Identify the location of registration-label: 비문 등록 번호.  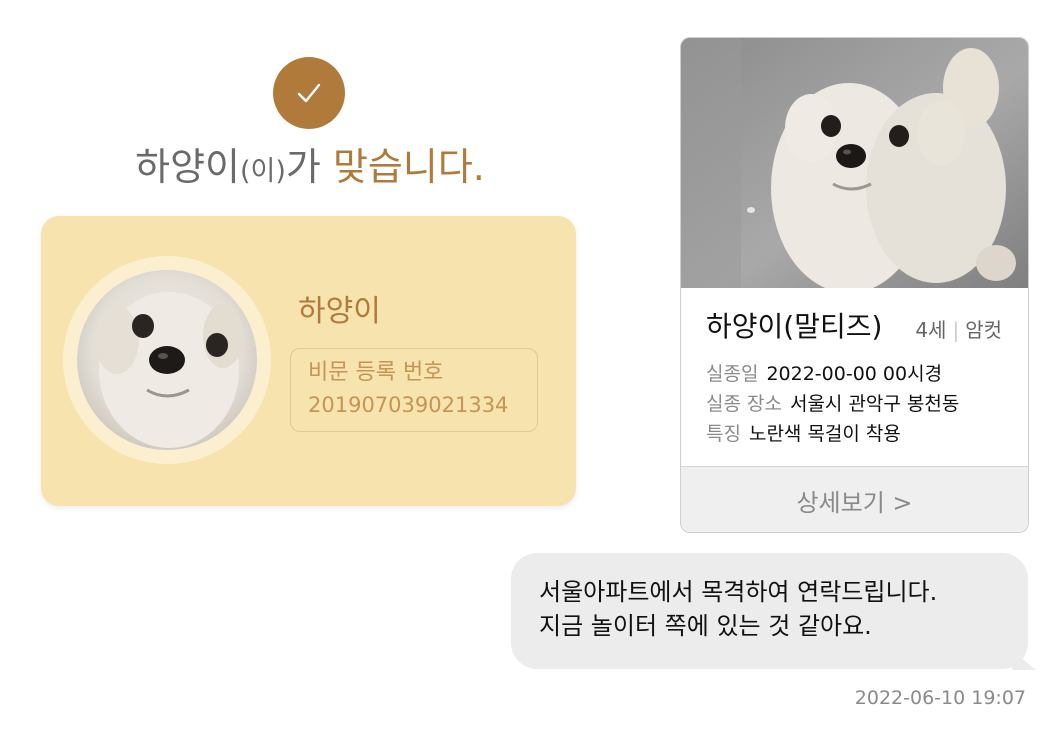
(376, 372).